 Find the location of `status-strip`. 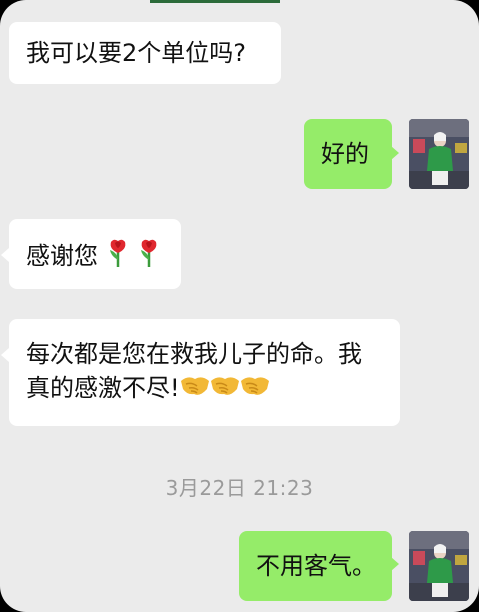

status-strip is located at coordinates (215, 1).